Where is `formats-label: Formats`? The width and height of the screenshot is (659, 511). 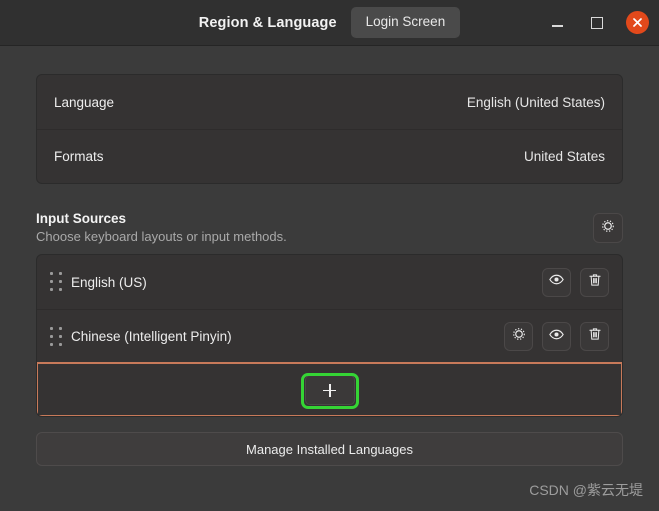 formats-label: Formats is located at coordinates (79, 156).